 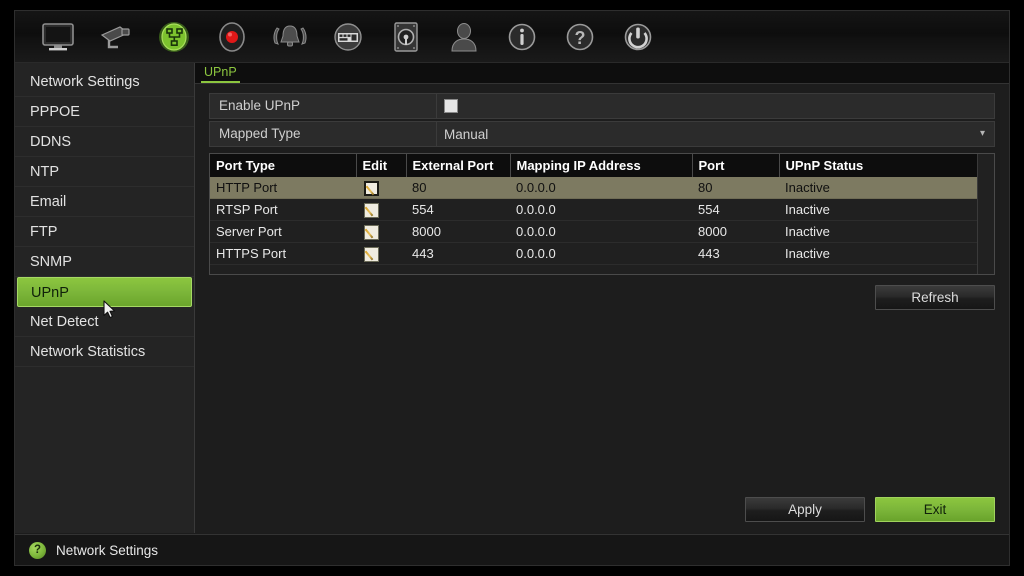 What do you see at coordinates (55, 112) in the screenshot?
I see `sidebar-item-label: PPPOE` at bounding box center [55, 112].